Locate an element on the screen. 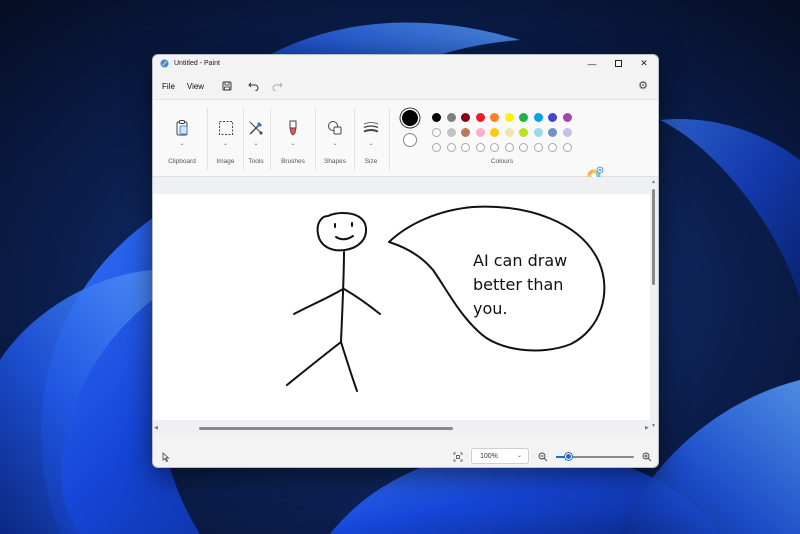  clipboard-label: Clipboard is located at coordinates (182, 161).